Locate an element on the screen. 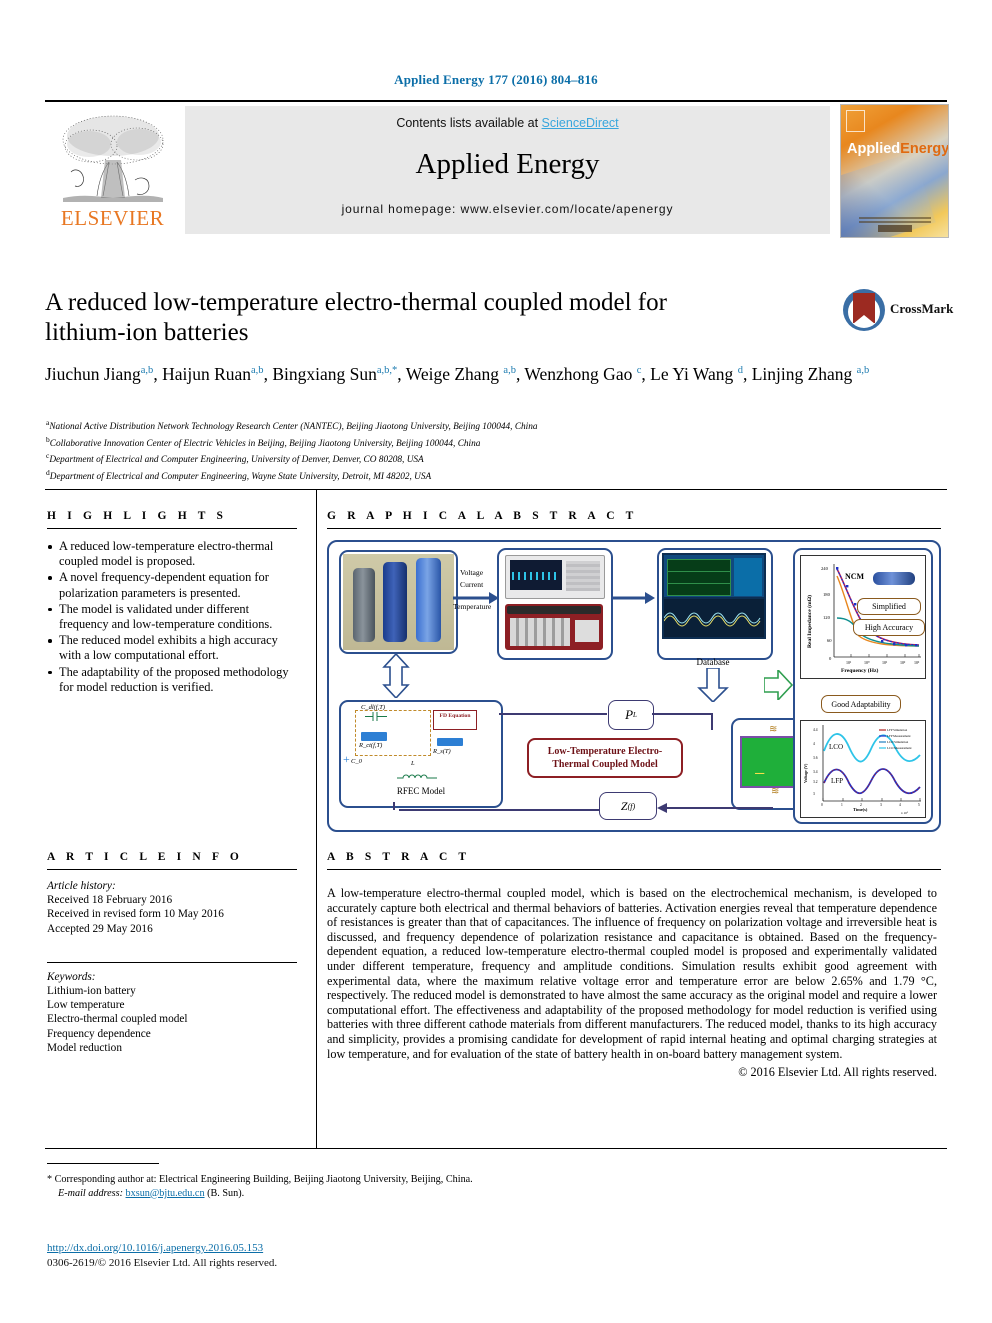 The width and height of the screenshot is (992, 1323). svg-text: 10² is located at coordinates (903, 662).